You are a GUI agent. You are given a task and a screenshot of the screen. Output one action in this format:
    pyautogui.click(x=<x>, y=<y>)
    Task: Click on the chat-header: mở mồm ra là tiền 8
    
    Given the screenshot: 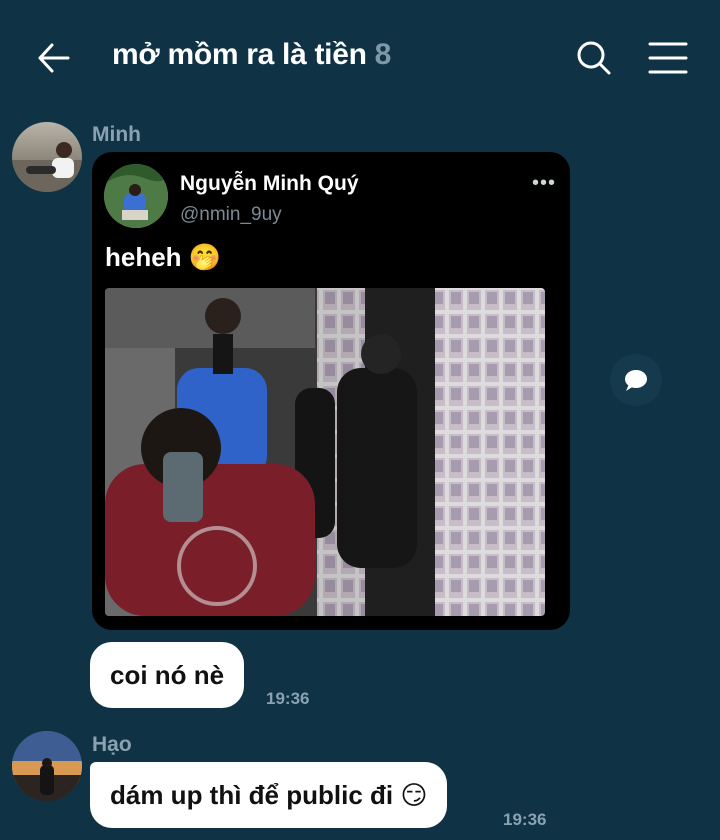 What is the action you would take?
    pyautogui.click(x=360, y=56)
    